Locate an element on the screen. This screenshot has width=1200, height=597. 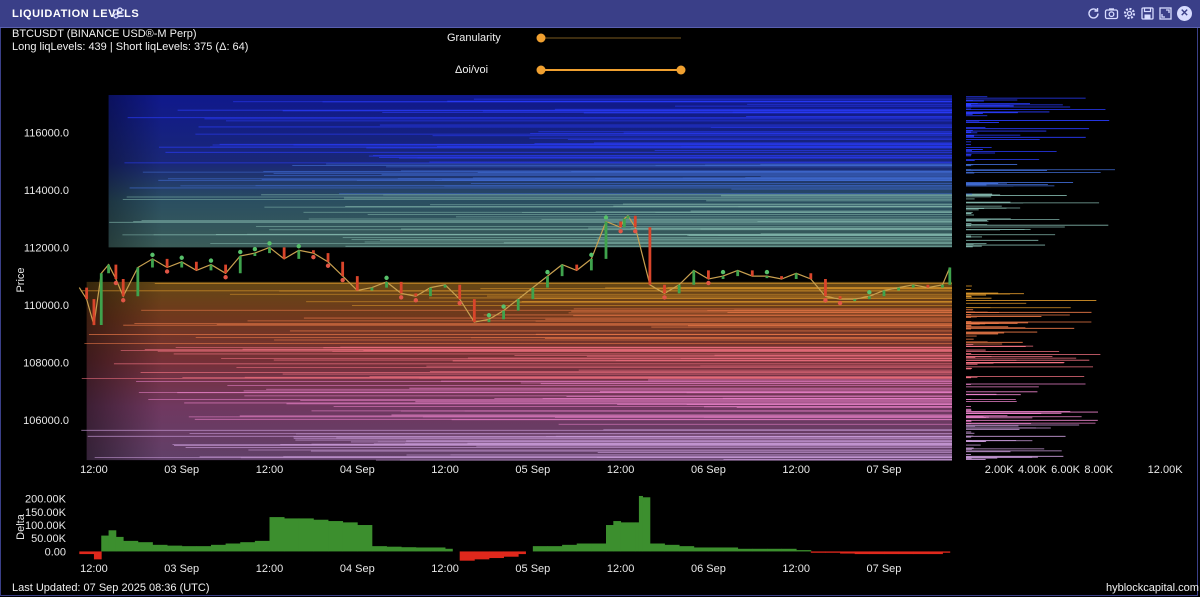
delta-axis-label: Delta is located at coordinates (21, 526).